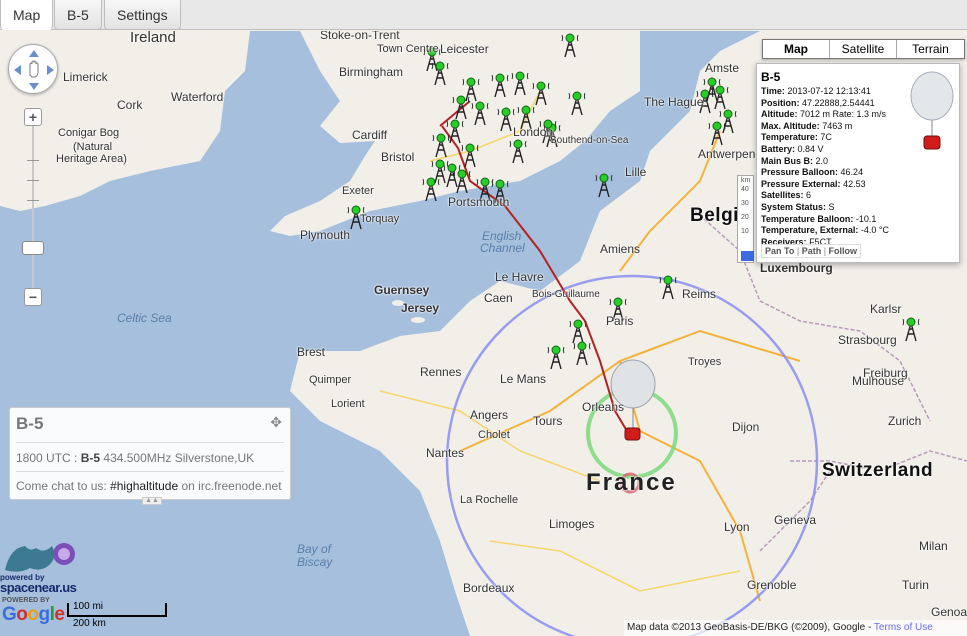 The image size is (967, 636). Describe the element at coordinates (26, 600) in the screenshot. I see `google-powered: POWERED BY` at that location.